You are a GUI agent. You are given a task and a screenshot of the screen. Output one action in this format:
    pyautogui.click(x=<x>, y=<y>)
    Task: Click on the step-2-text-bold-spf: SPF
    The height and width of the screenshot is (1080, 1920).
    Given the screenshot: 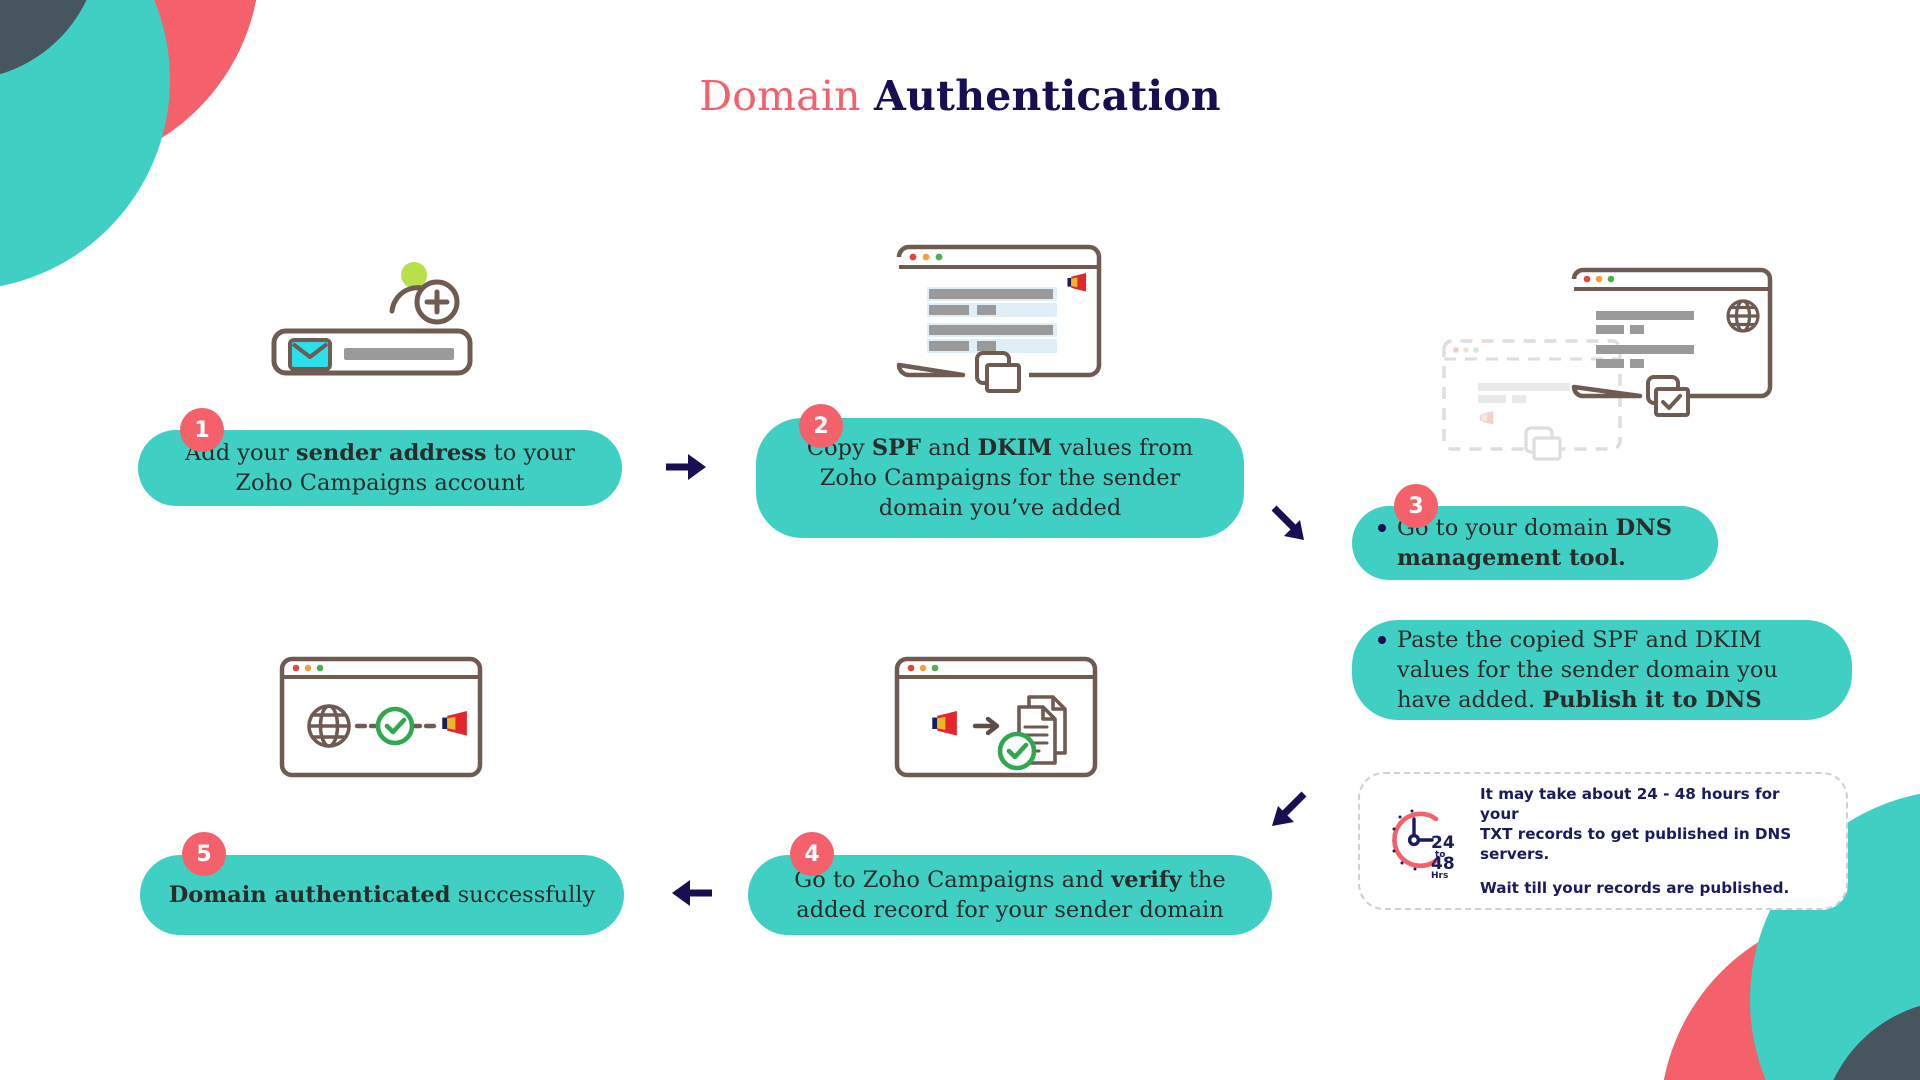 What is the action you would take?
    pyautogui.click(x=896, y=448)
    